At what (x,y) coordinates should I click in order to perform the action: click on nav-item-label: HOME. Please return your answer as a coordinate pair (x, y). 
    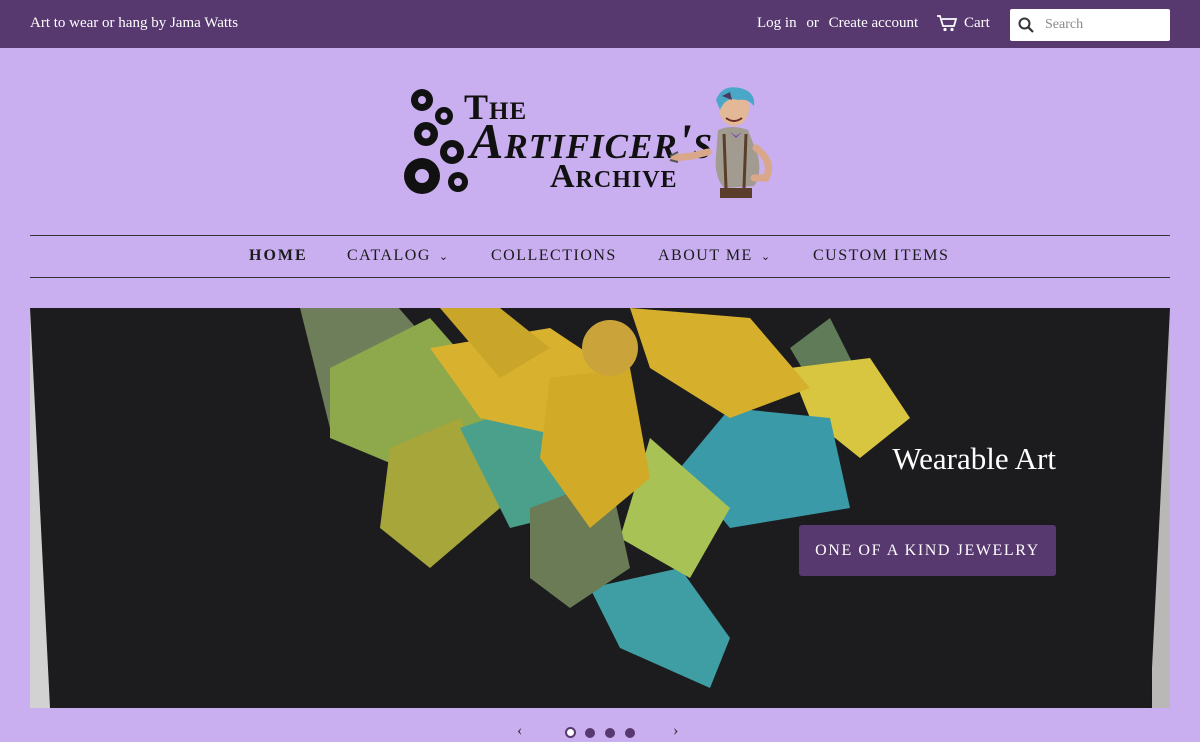
    Looking at the image, I should click on (278, 255).